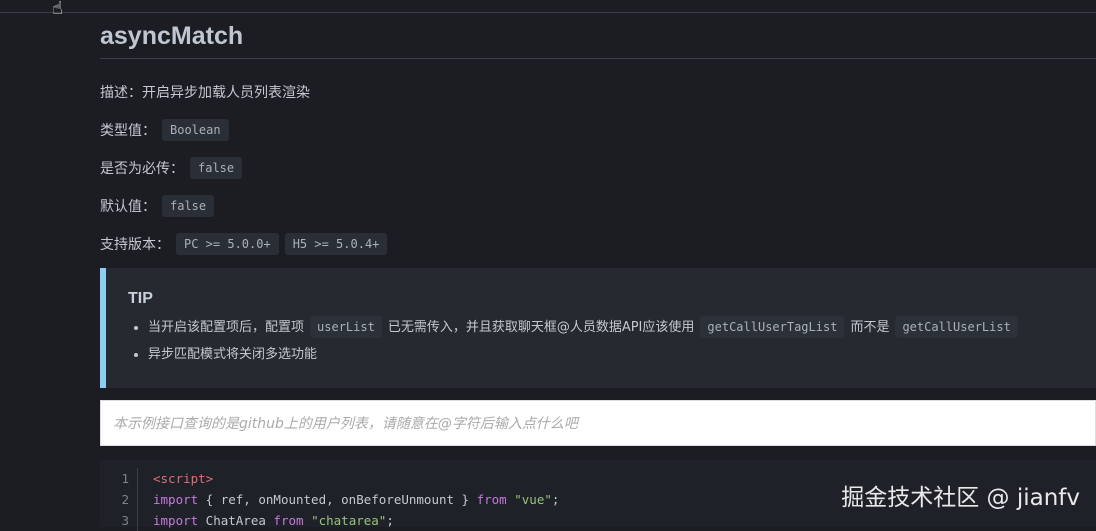 This screenshot has height=531, width=1096. I want to click on tip-text: 而不是, so click(870, 327).